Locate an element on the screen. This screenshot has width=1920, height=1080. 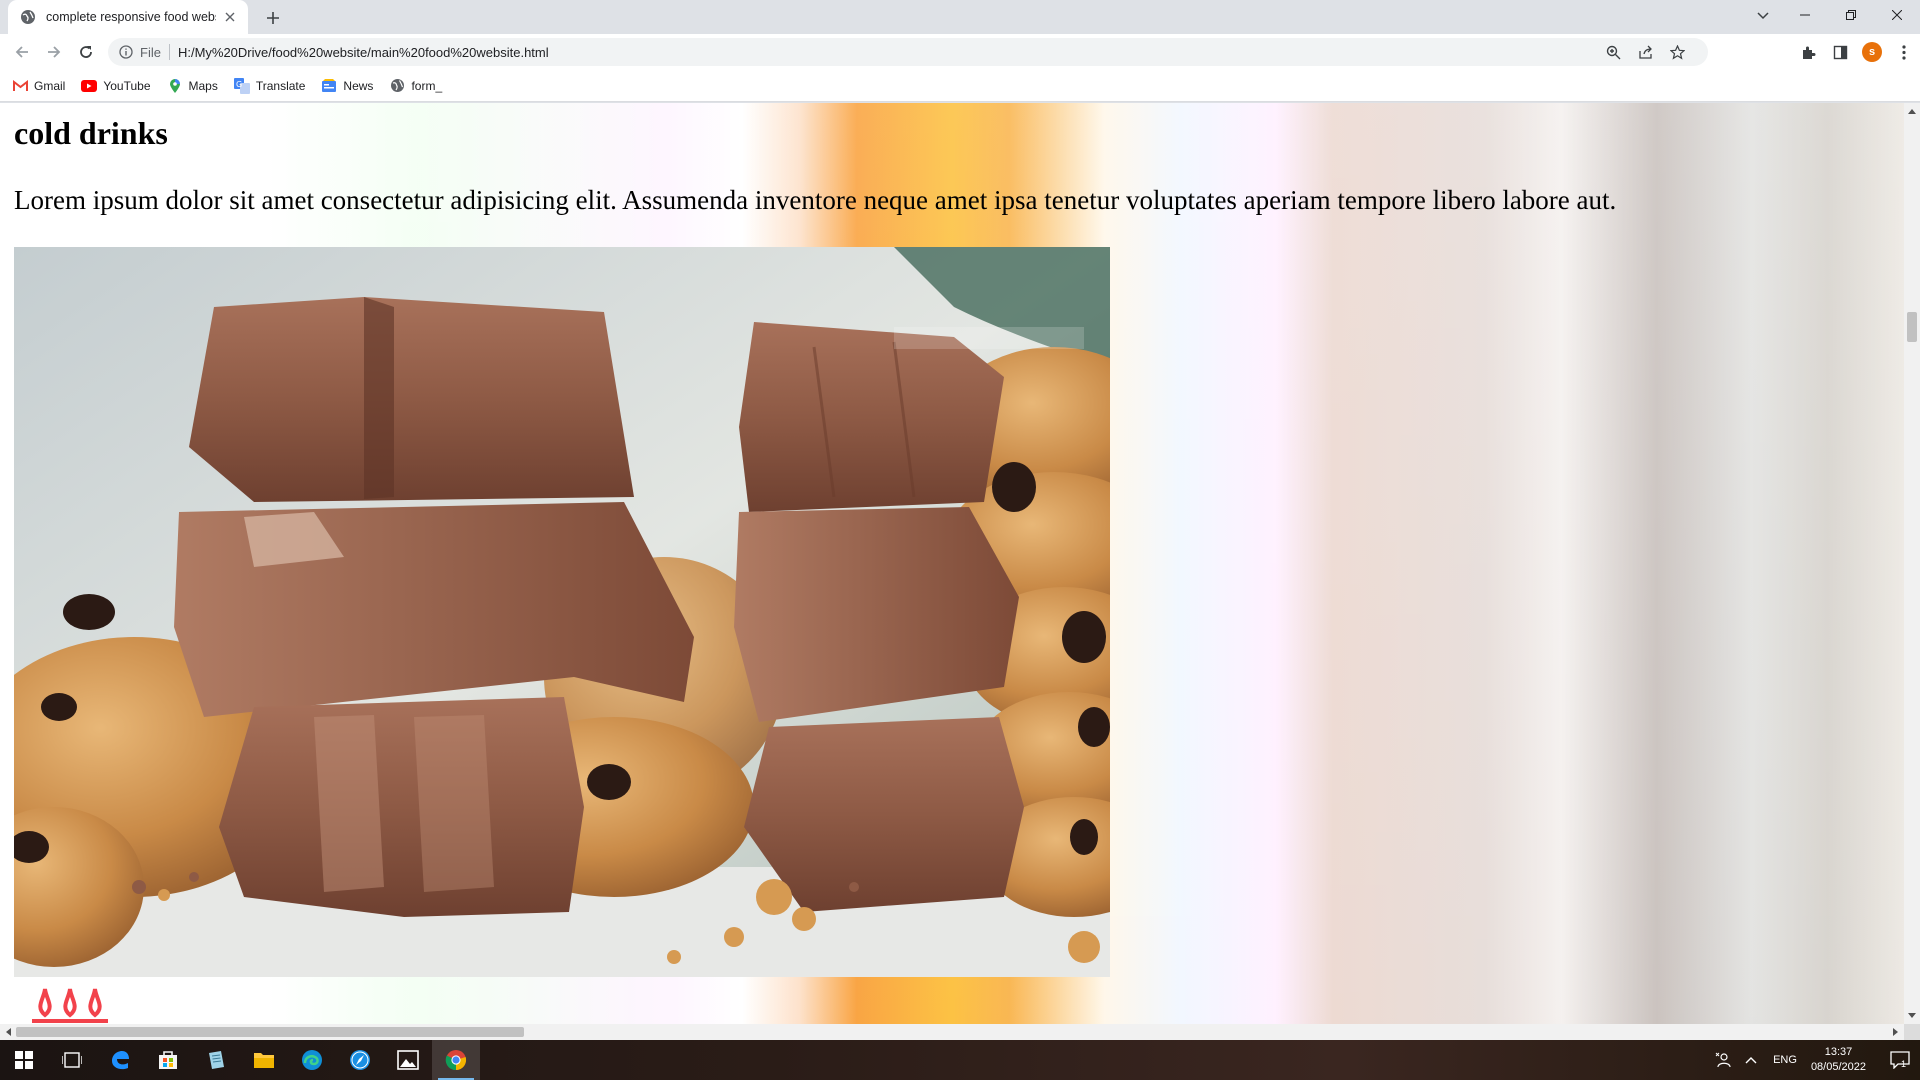
file-explorer-icon is located at coordinates (264, 1060).